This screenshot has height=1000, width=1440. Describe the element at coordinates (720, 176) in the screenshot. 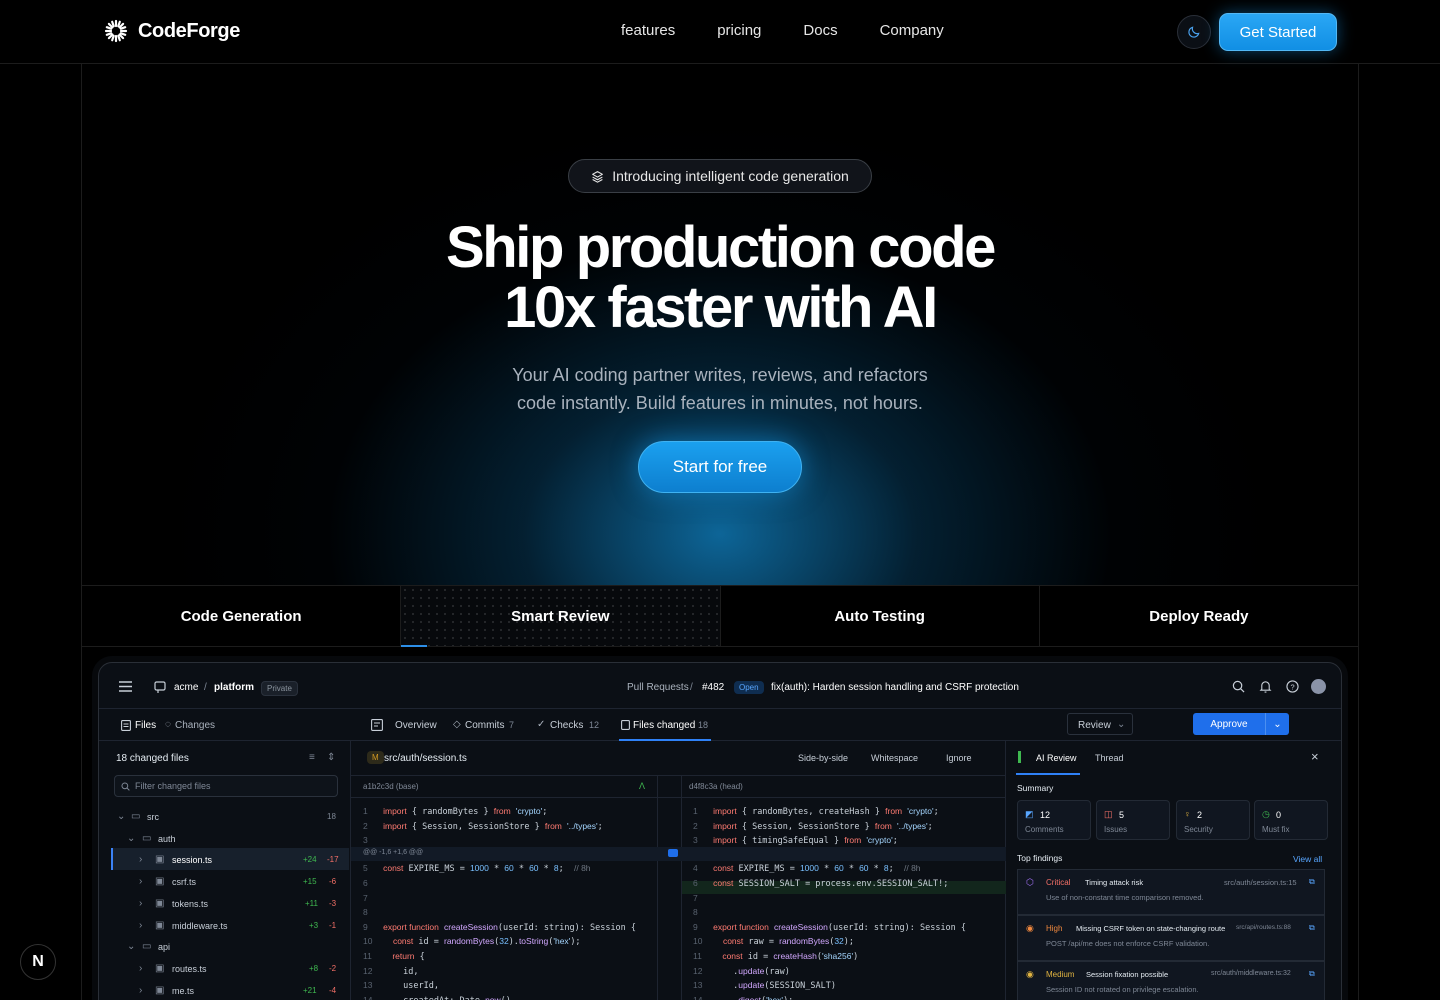

I see `announcement-pill: Introducing intelligent code generation` at that location.